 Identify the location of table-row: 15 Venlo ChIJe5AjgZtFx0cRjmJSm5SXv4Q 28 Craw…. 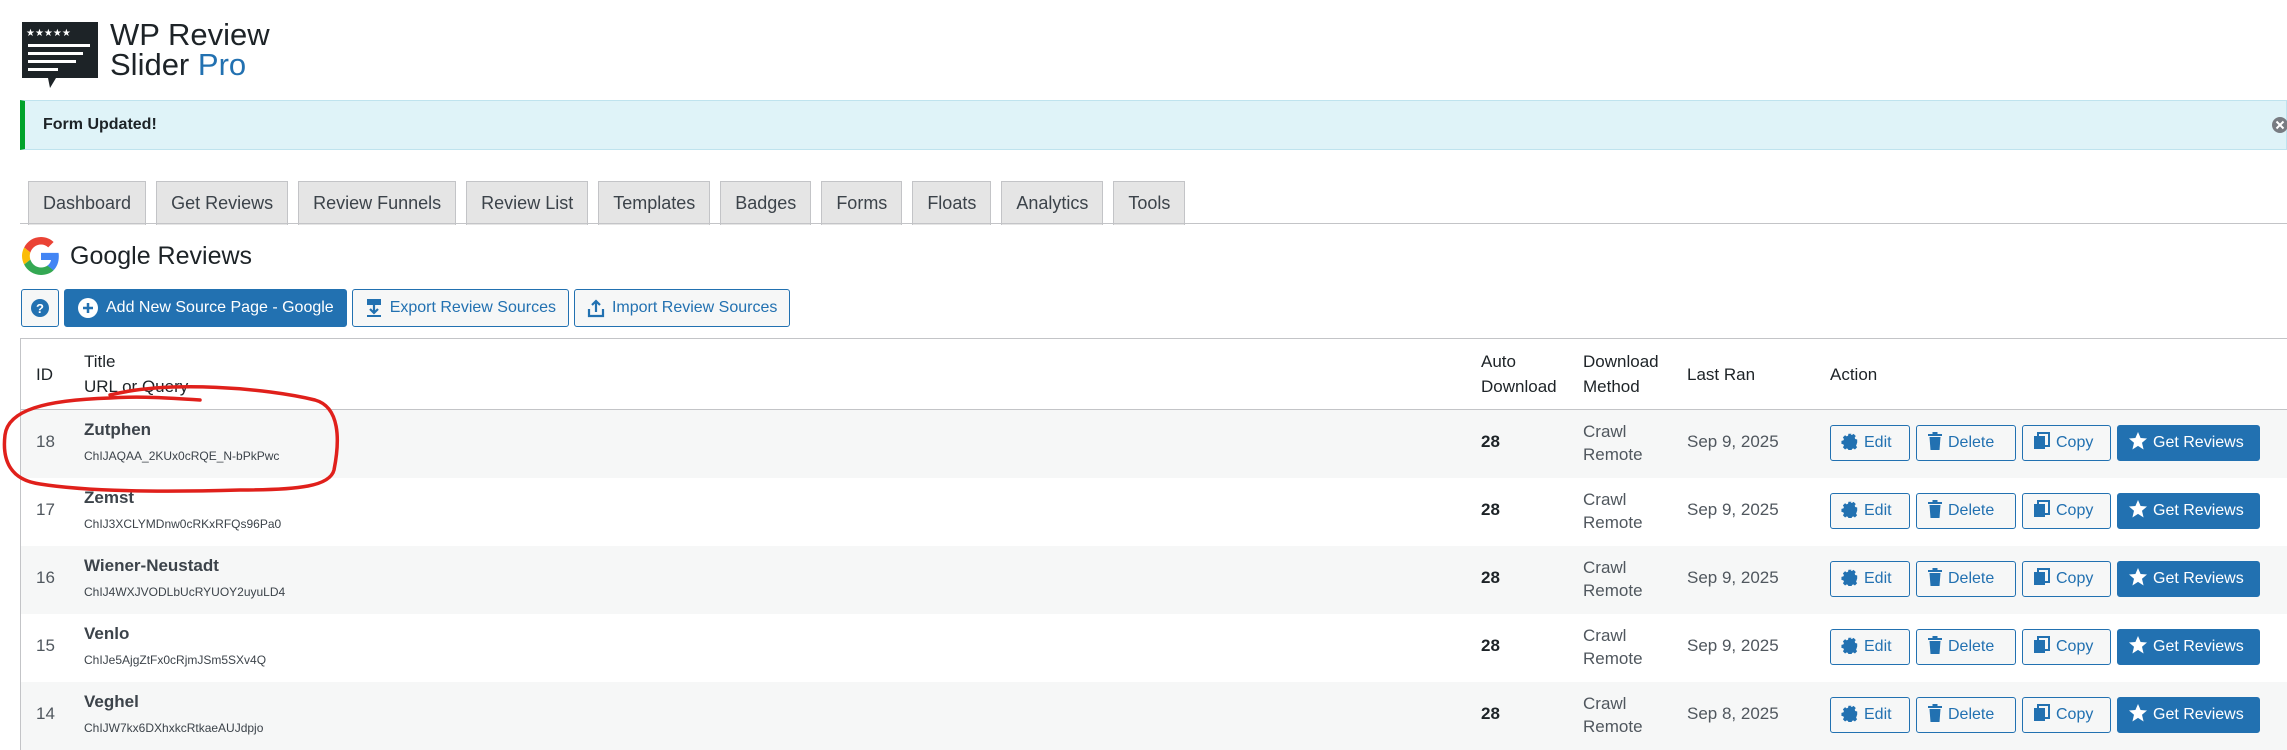
(1154, 648).